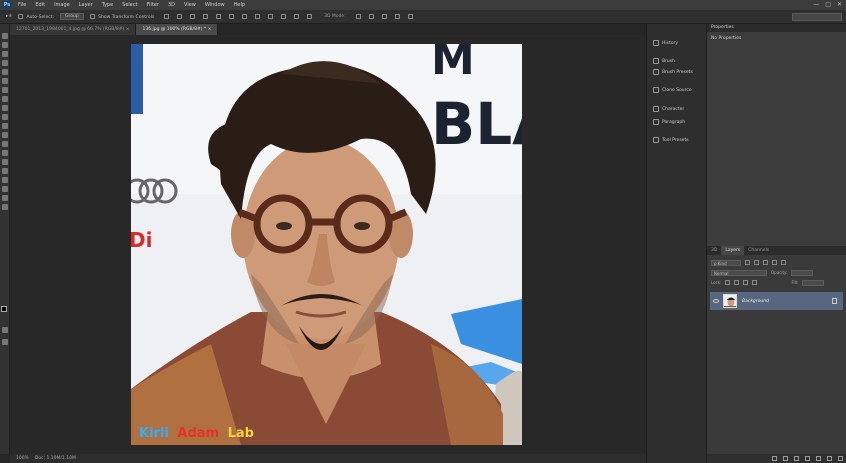 Image resolution: width=846 pixels, height=463 pixels. Describe the element at coordinates (5, 126) in the screenshot. I see `eraser-tool-icon` at that location.